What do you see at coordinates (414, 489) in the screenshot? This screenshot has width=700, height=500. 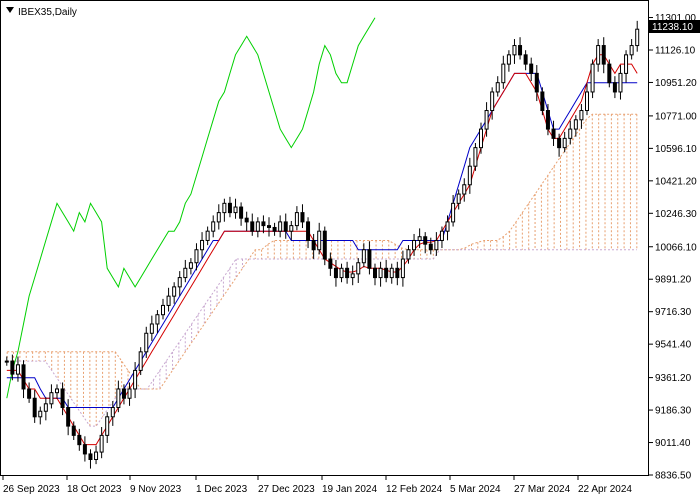 I see `x-tick-label: 12 Feb 2024` at bounding box center [414, 489].